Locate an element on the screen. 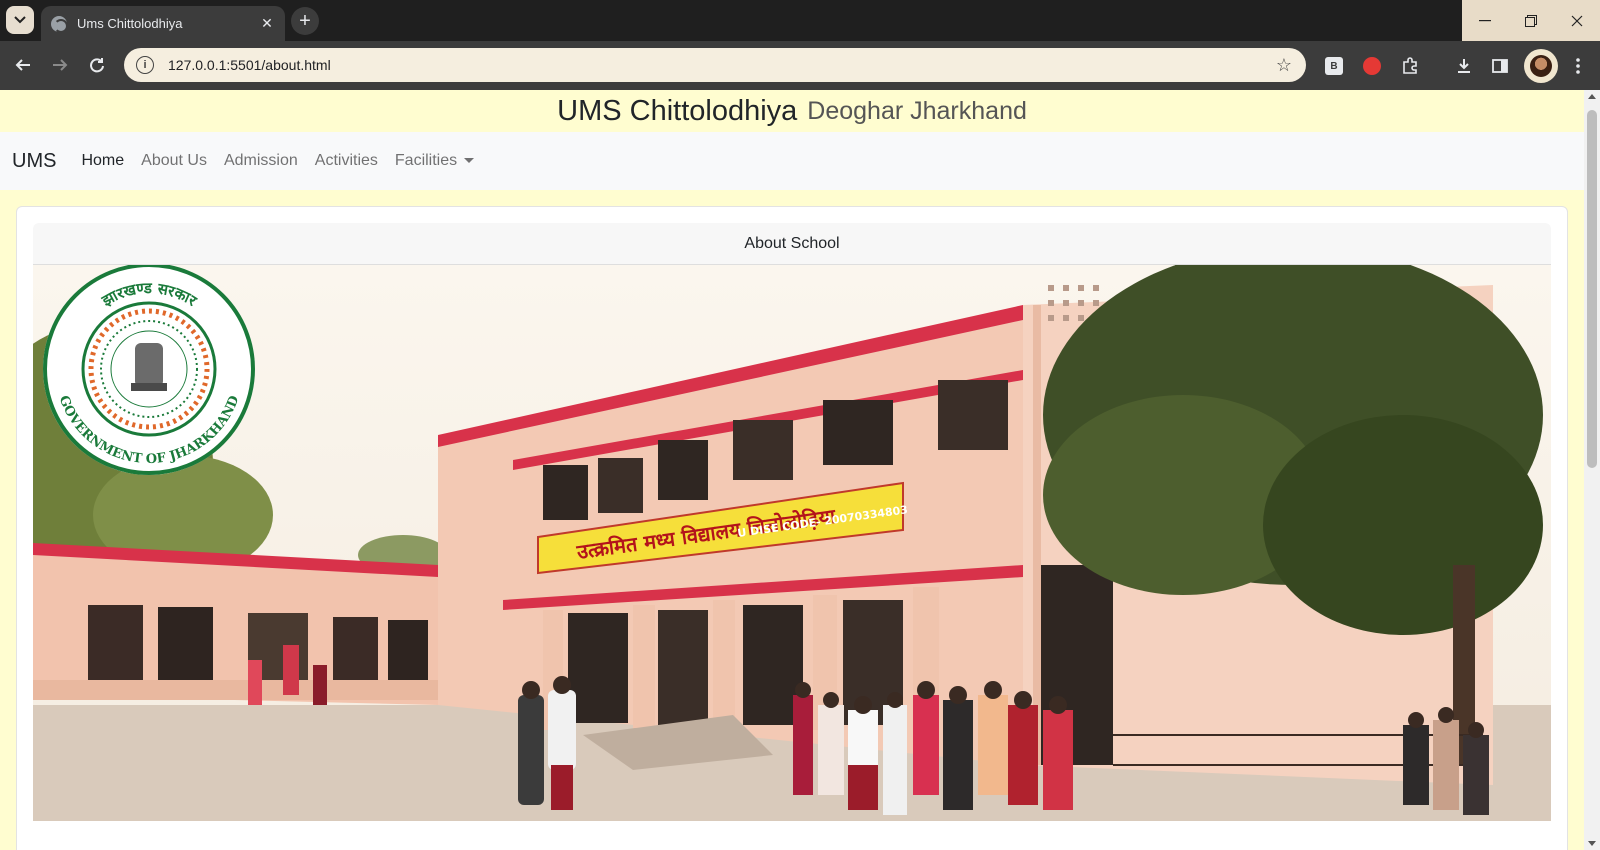 The width and height of the screenshot is (1600, 850). nav-link-home: Home is located at coordinates (102, 161).